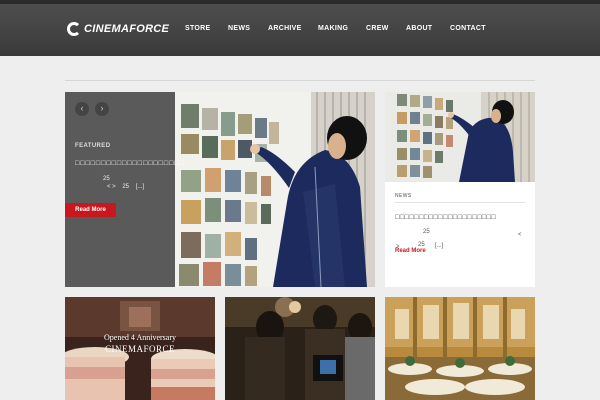  Describe the element at coordinates (239, 28) in the screenshot. I see `nav-item-news: NEWS` at that location.